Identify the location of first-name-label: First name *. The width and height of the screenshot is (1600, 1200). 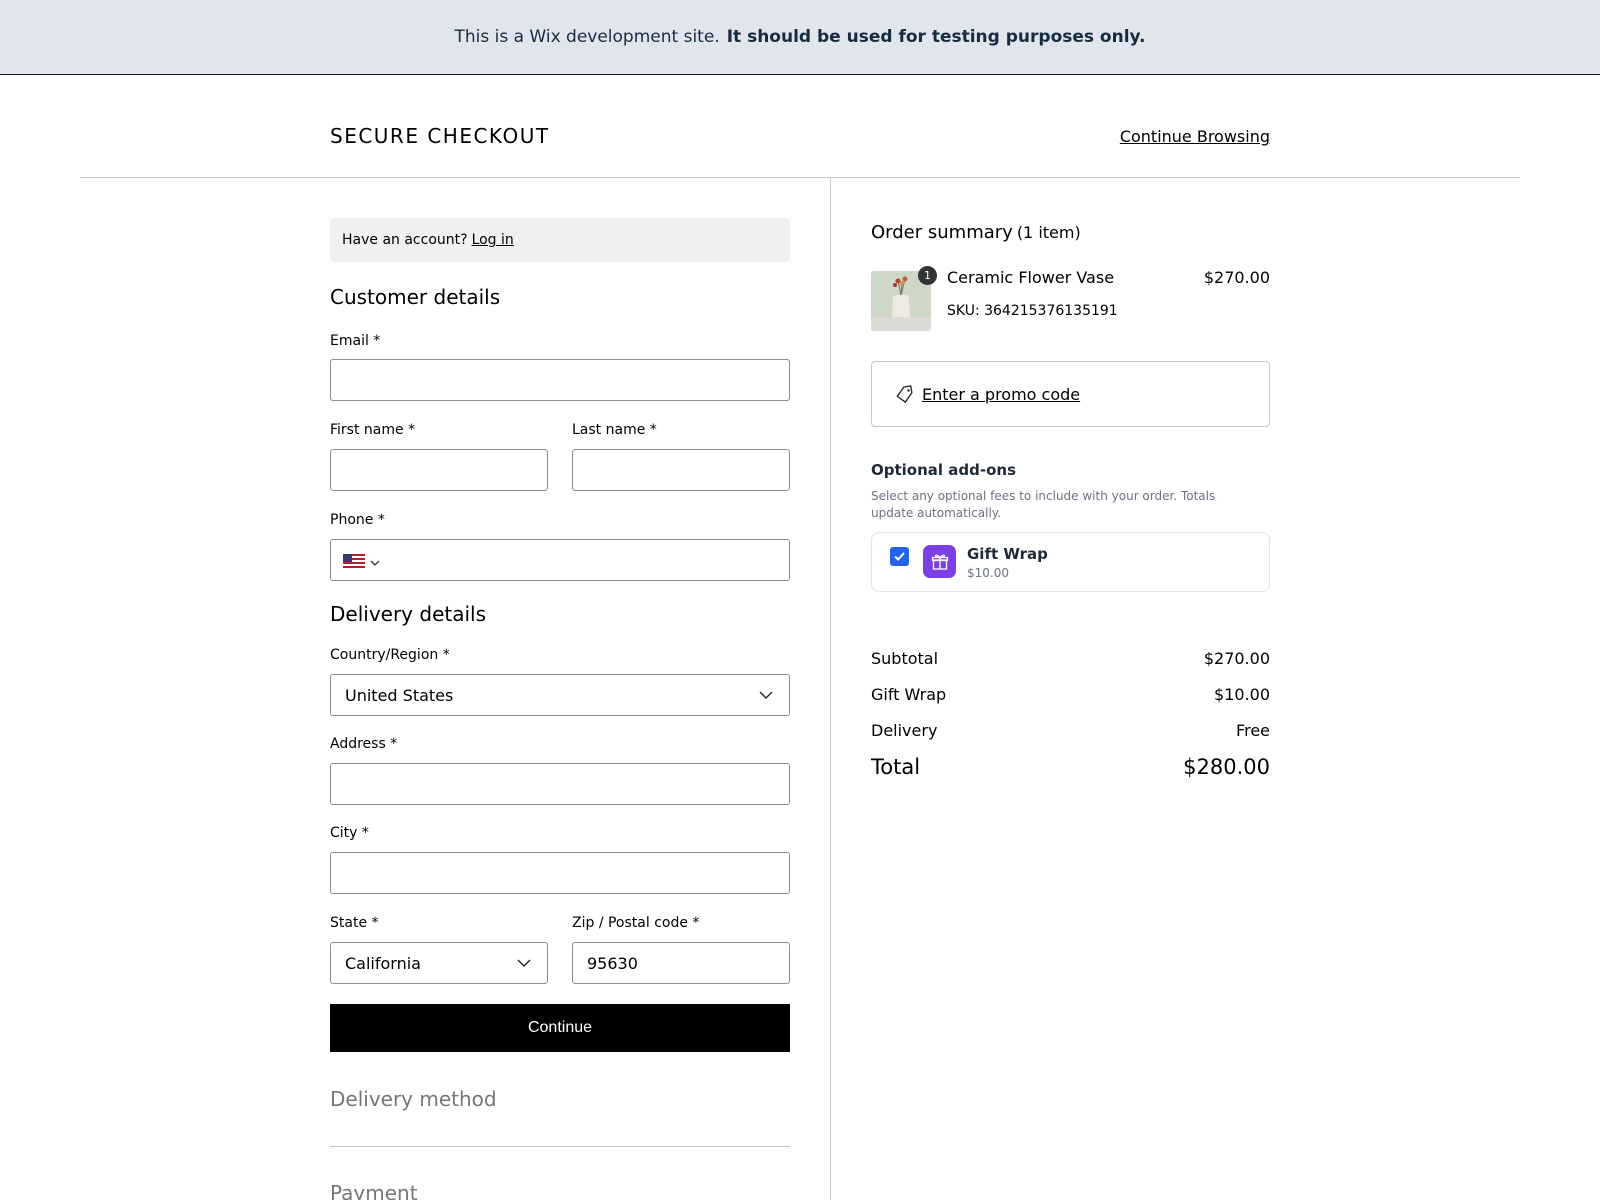
(373, 430).